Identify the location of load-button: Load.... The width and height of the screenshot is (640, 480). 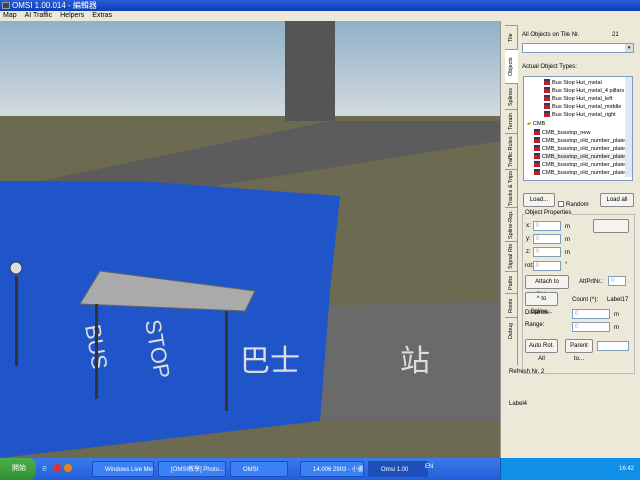
(539, 200).